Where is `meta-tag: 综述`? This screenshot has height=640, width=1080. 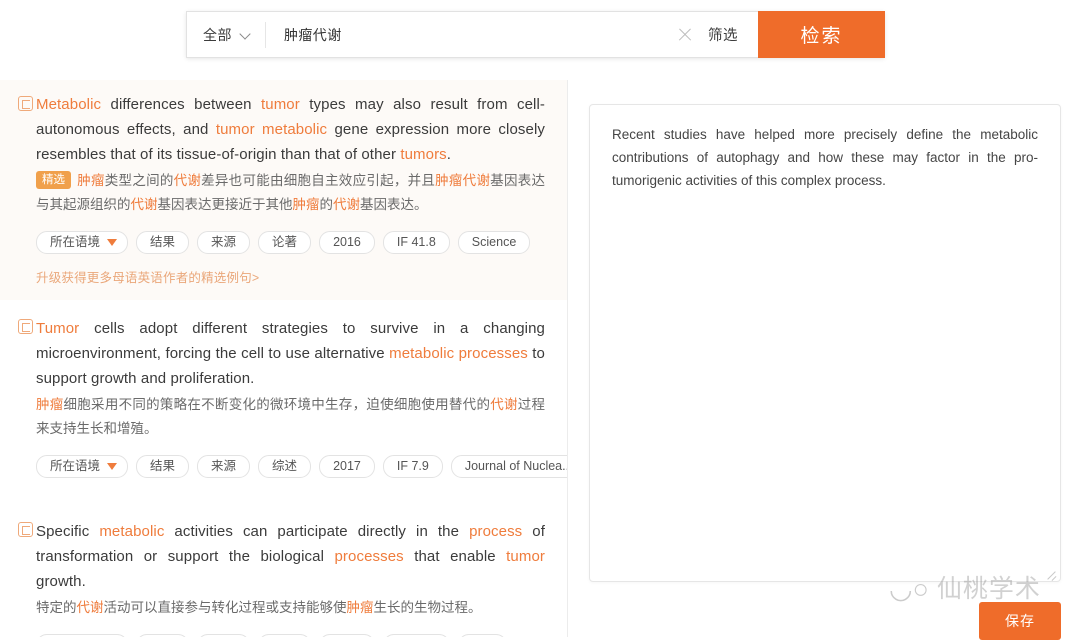
meta-tag: 综述 is located at coordinates (285, 466).